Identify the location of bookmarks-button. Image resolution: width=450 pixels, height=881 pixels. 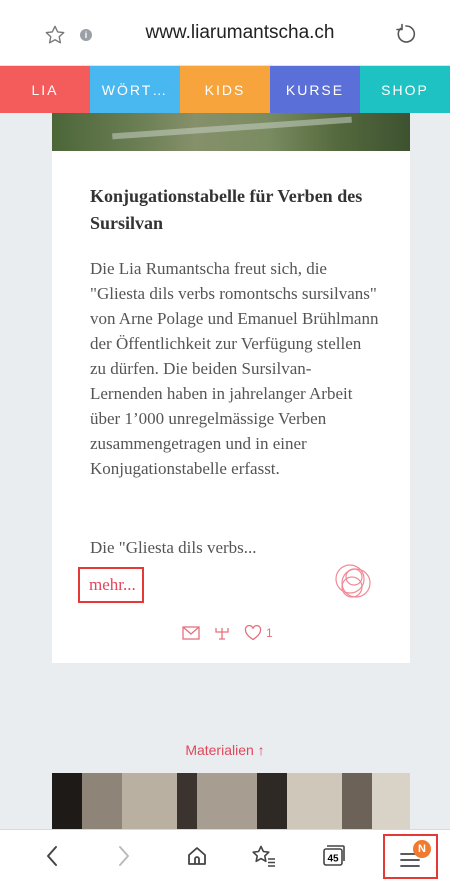
(264, 856).